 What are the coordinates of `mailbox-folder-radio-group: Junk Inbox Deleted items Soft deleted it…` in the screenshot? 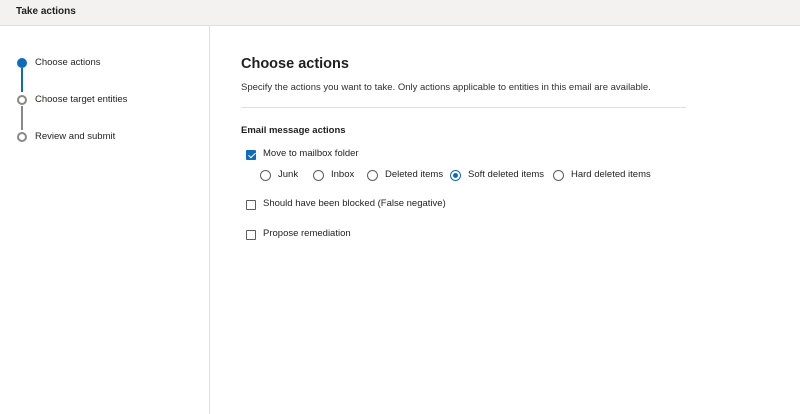 It's located at (520, 176).